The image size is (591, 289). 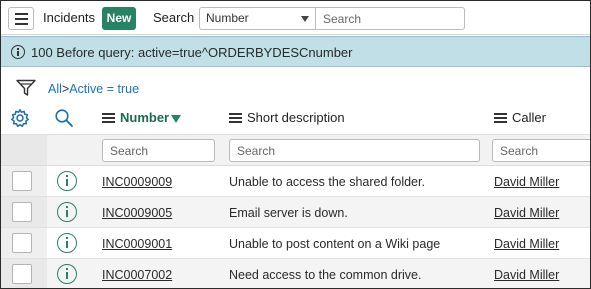 I want to click on breadcrumb-all: All, so click(x=55, y=89).